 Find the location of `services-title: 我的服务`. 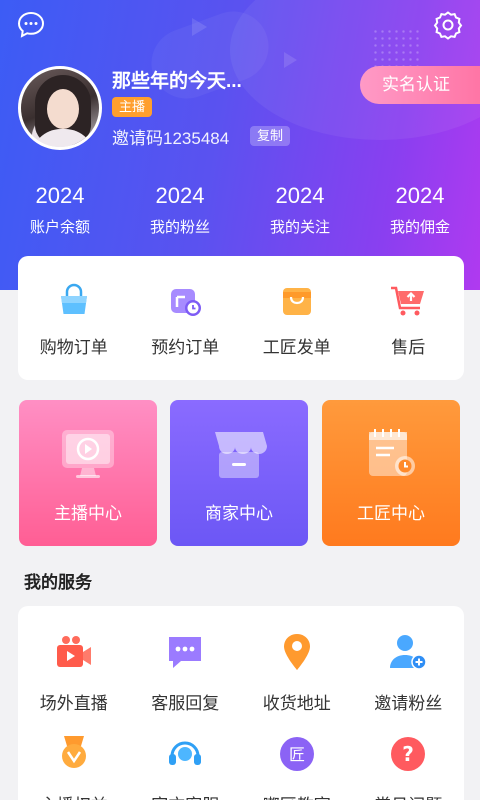

services-title: 我的服务 is located at coordinates (58, 582).